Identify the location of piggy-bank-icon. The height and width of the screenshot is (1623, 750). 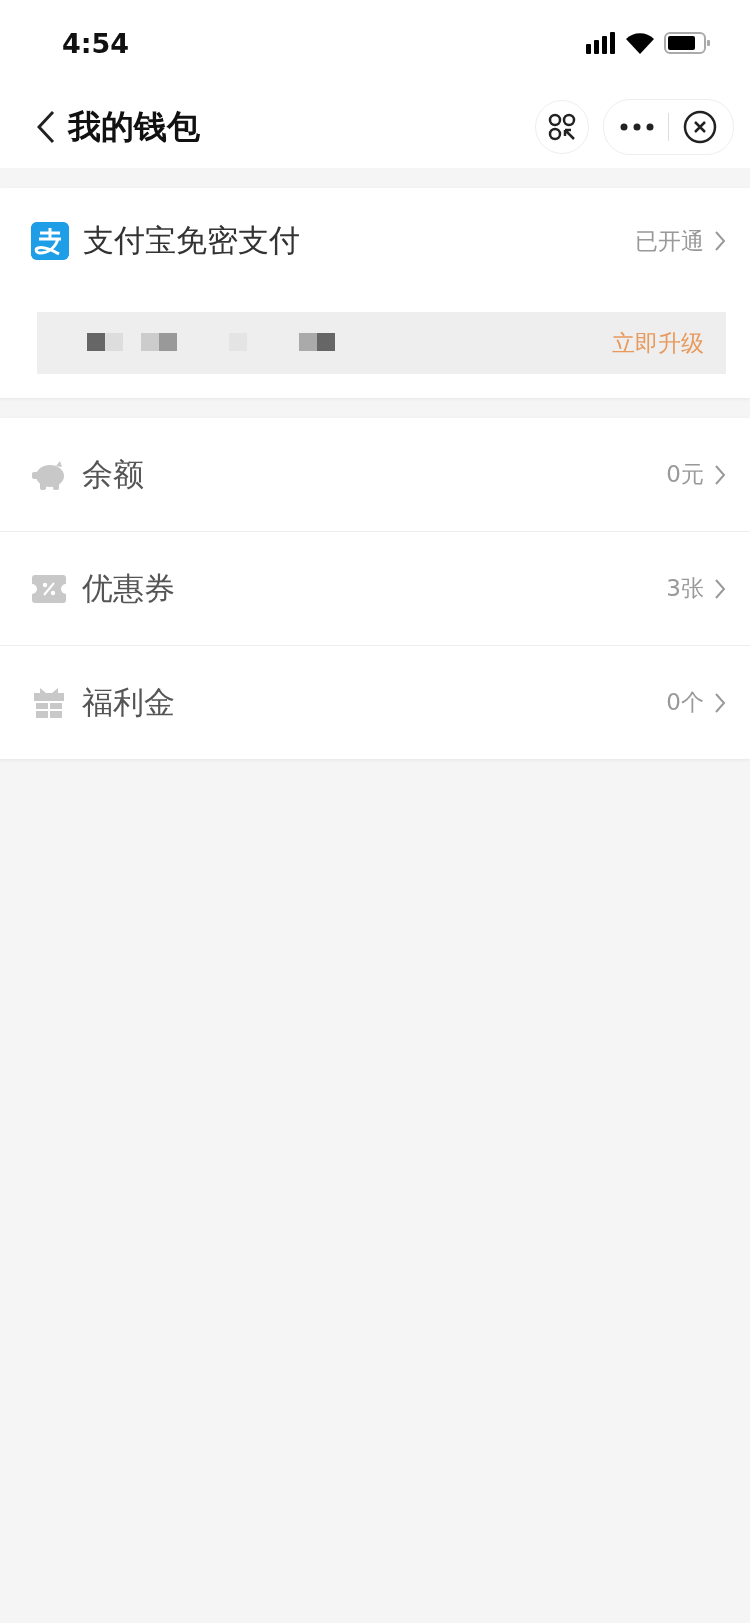
(49, 474).